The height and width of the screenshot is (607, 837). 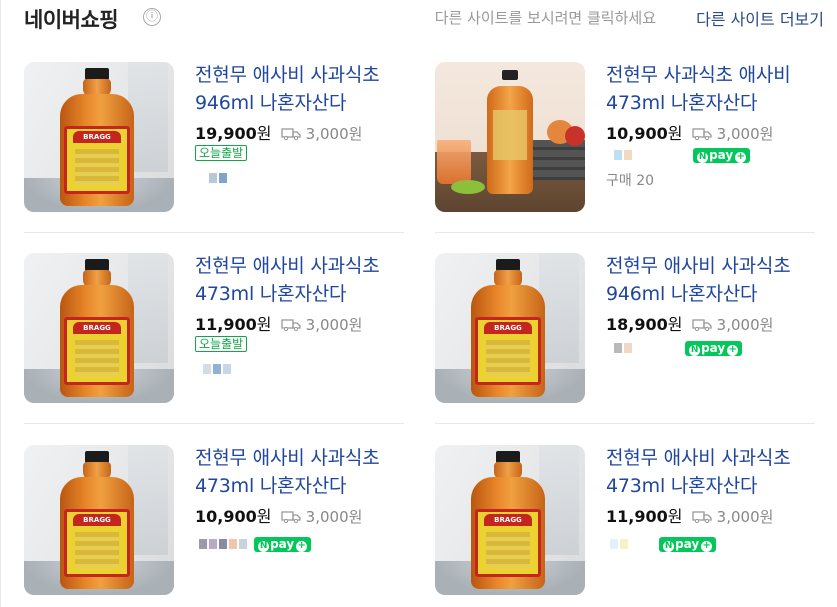 I want to click on more-sites-link: 다른 사이트 더보기, so click(x=760, y=18).